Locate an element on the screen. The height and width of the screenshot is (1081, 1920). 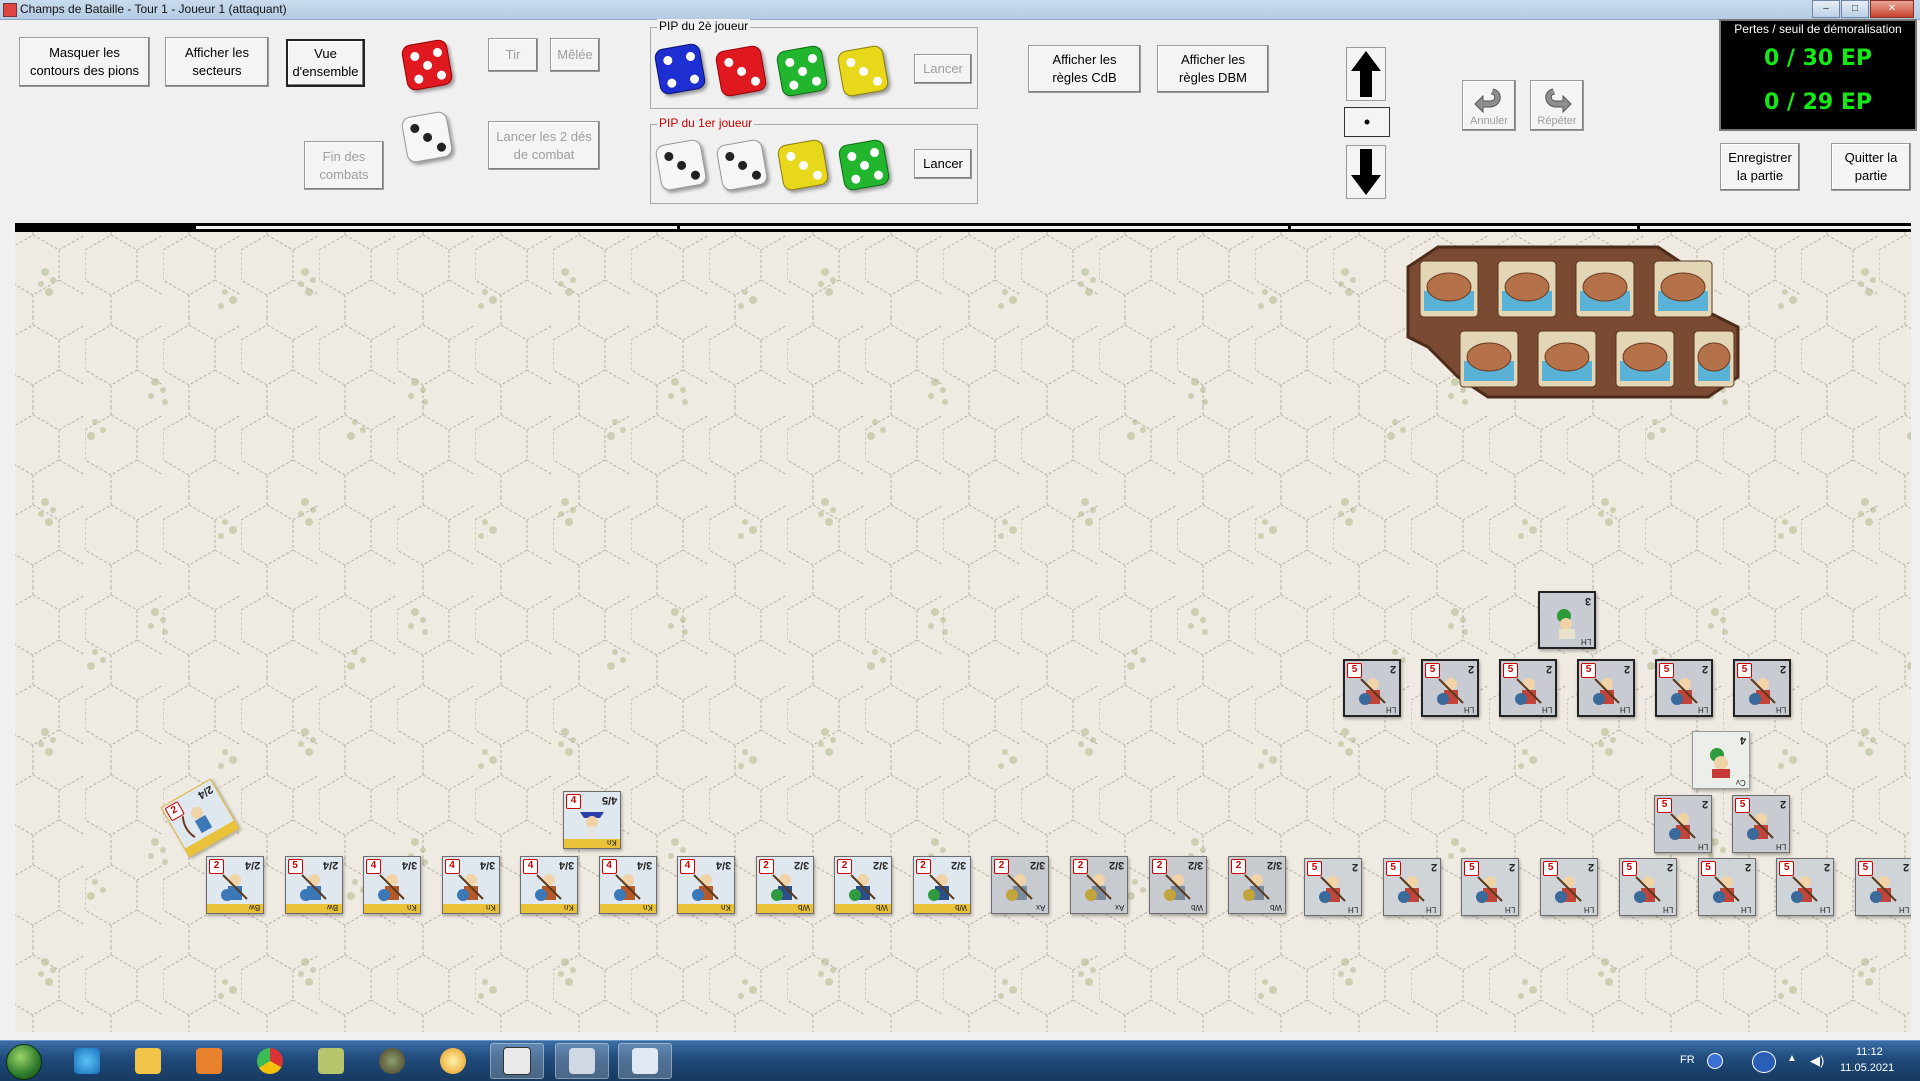
rules-cdb-button: Afficher les règles CdB is located at coordinates (1084, 69).